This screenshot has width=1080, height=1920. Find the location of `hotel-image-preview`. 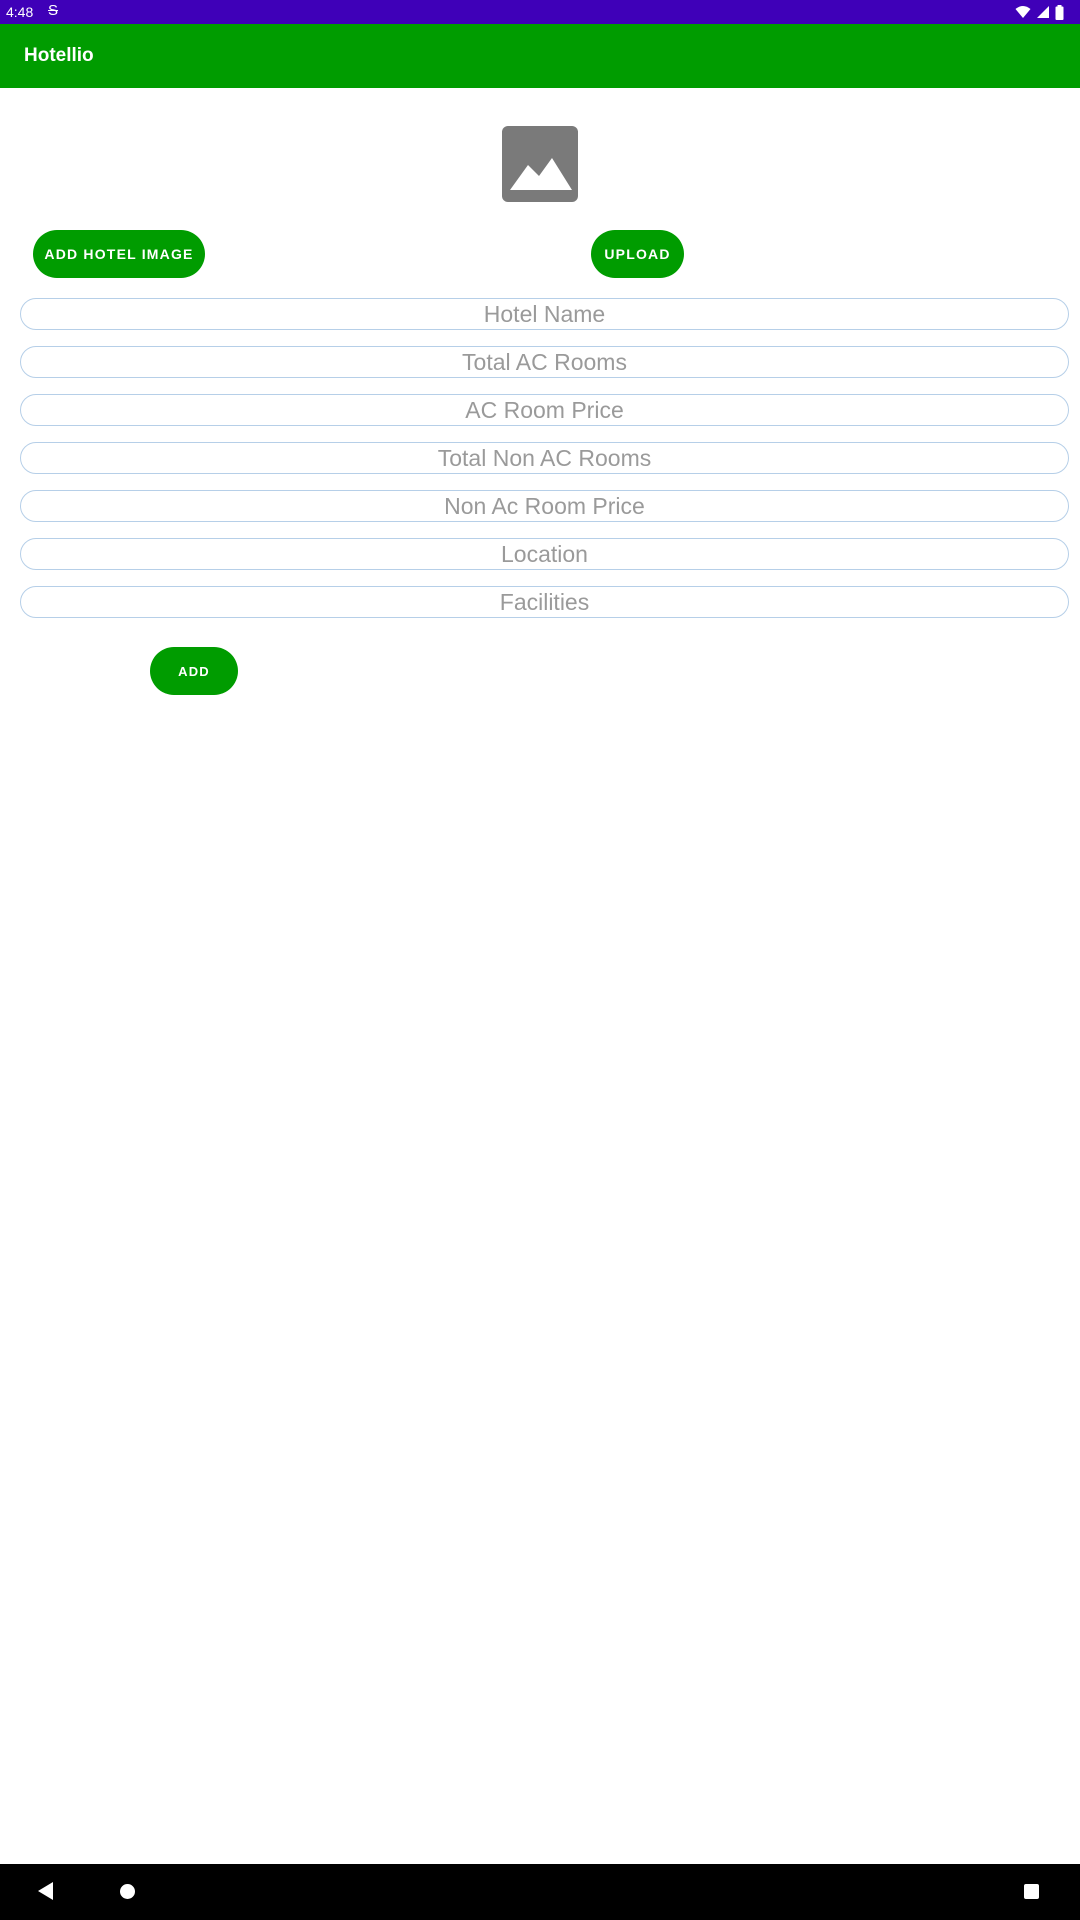

hotel-image-preview is located at coordinates (540, 164).